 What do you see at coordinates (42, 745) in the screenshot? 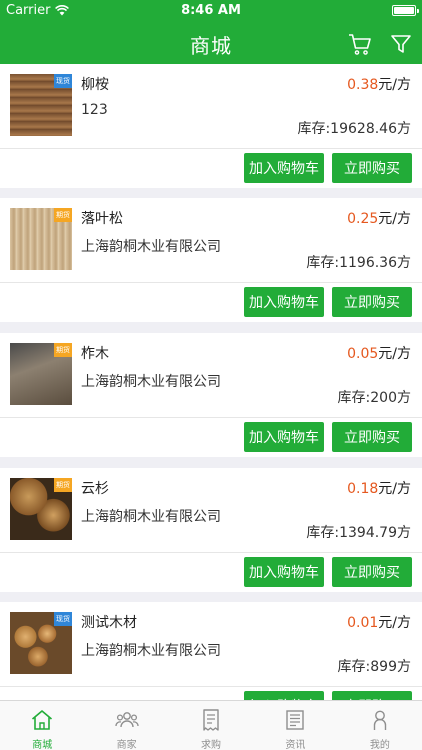
I see `tab-label: 商城` at bounding box center [42, 745].